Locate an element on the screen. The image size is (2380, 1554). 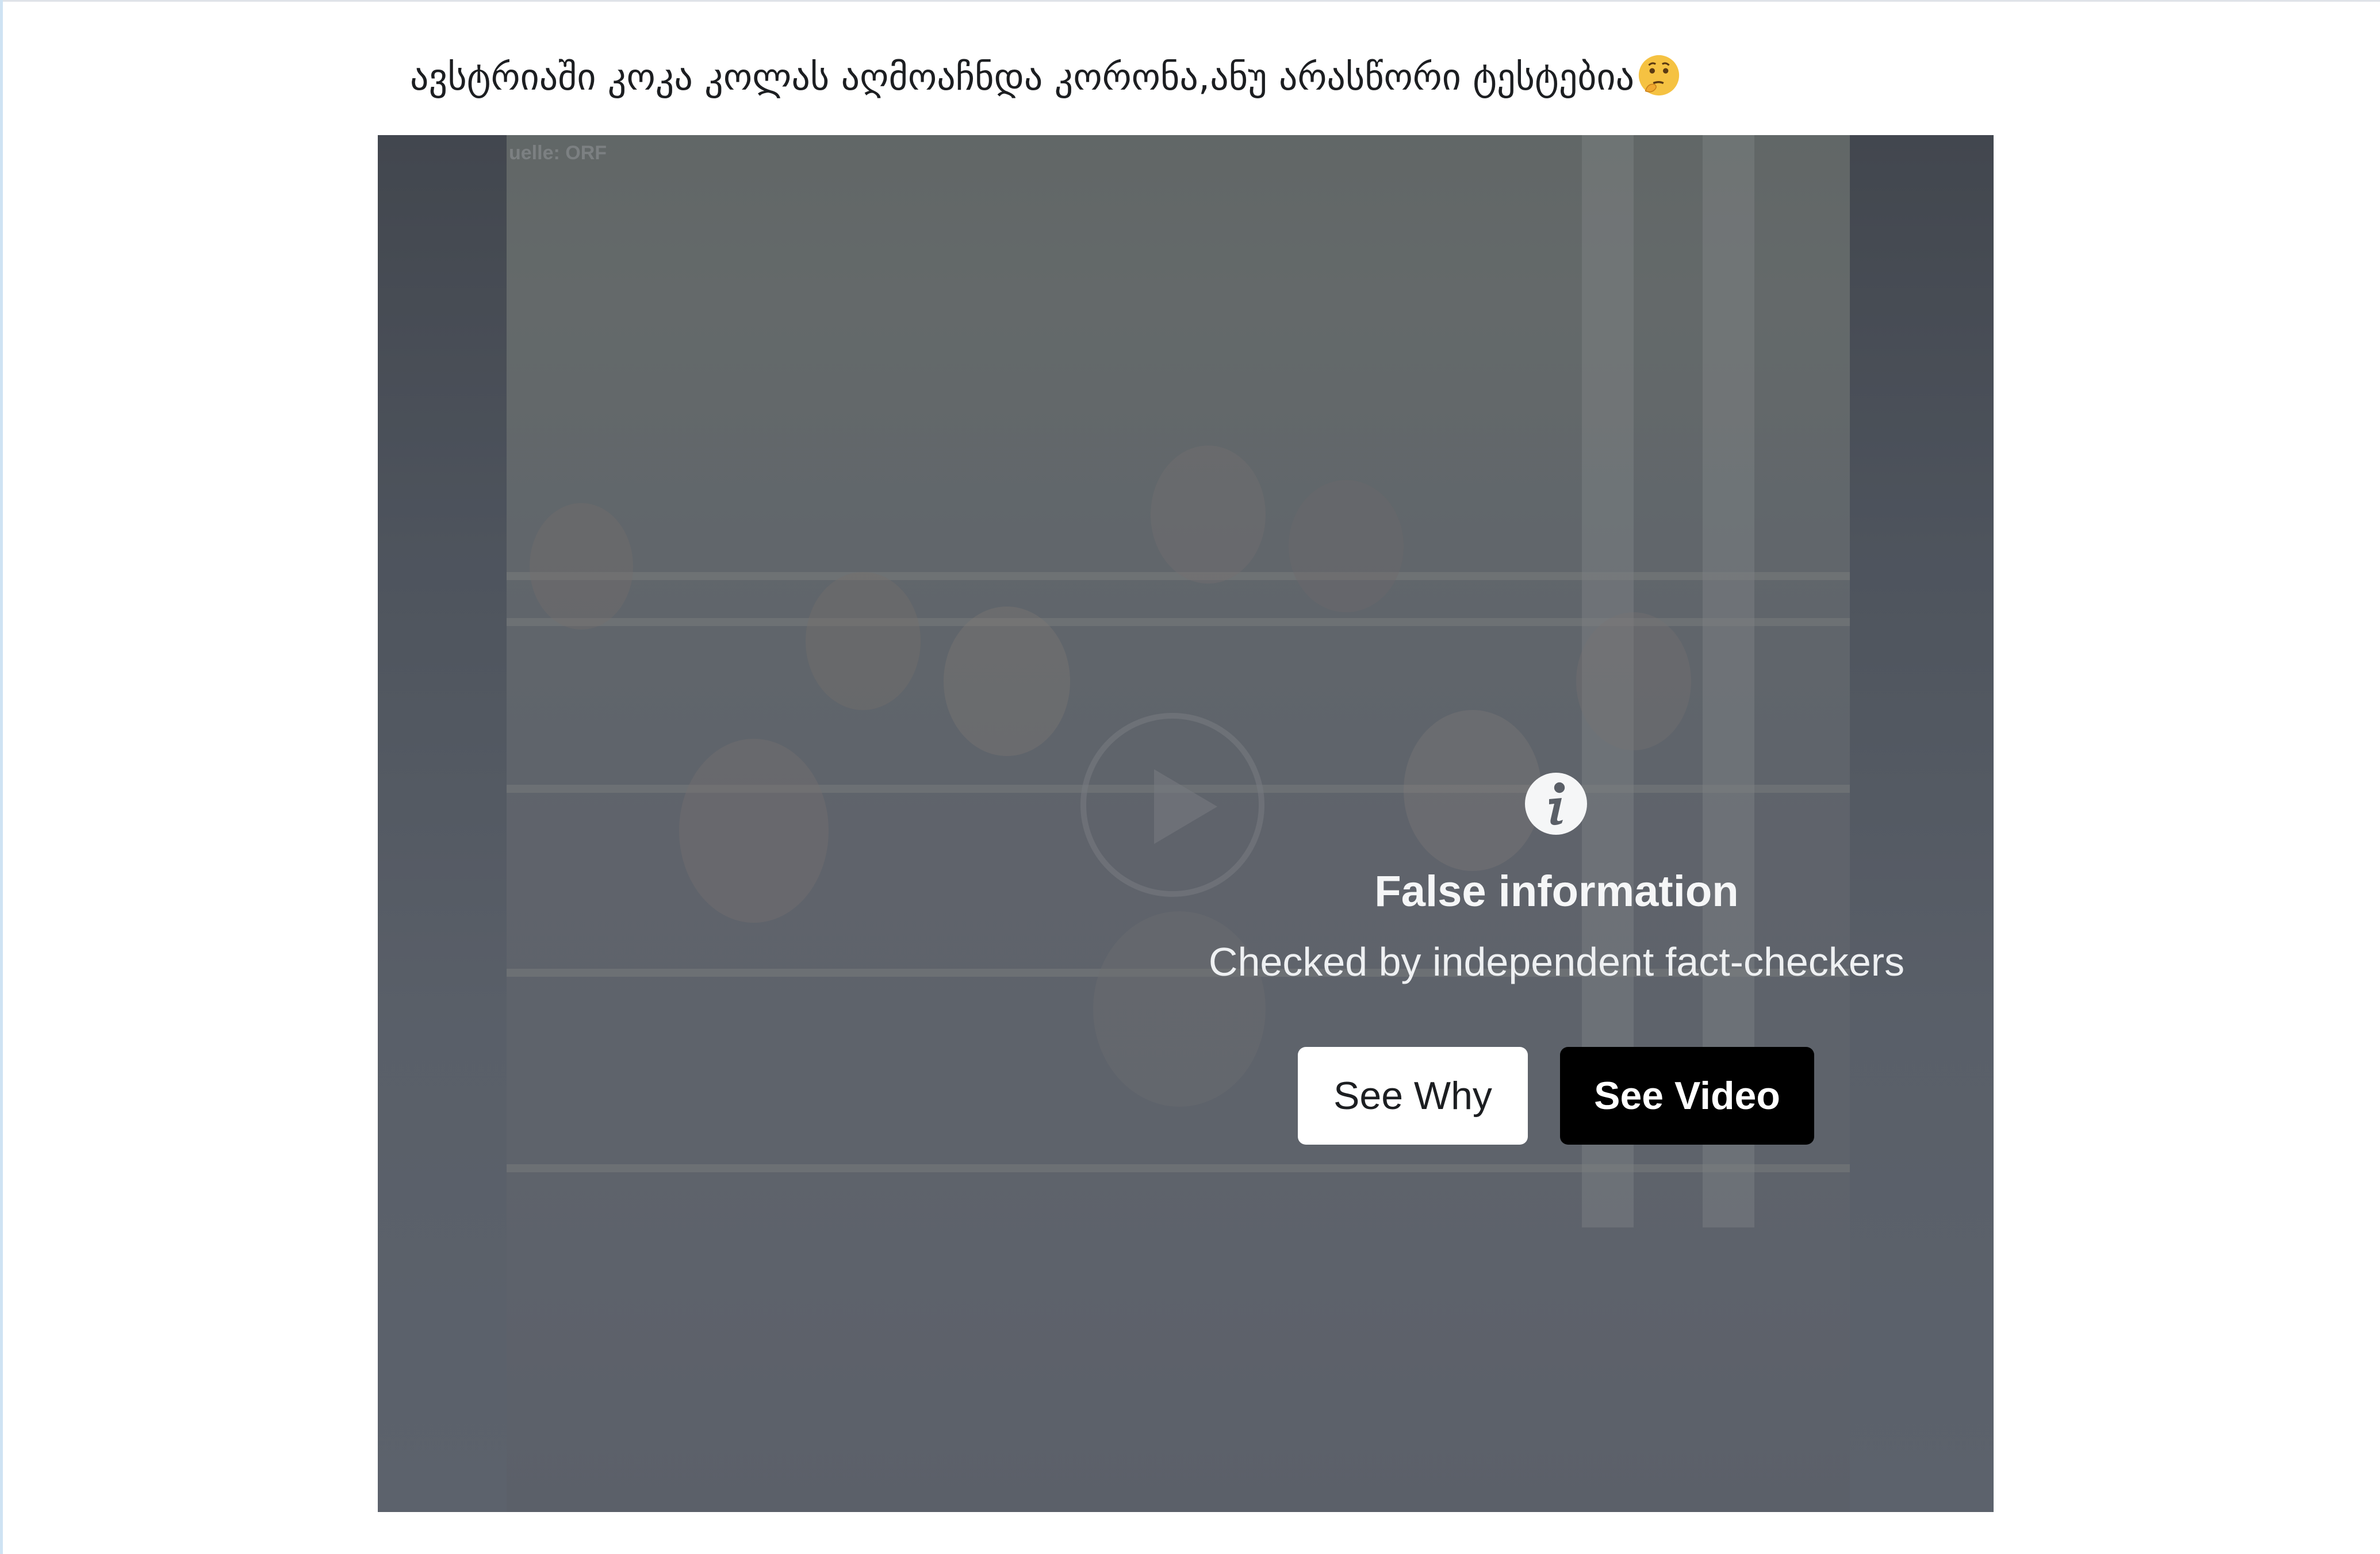
warning-subtitle: Checked by independent fact-checkers is located at coordinates (1556, 961).